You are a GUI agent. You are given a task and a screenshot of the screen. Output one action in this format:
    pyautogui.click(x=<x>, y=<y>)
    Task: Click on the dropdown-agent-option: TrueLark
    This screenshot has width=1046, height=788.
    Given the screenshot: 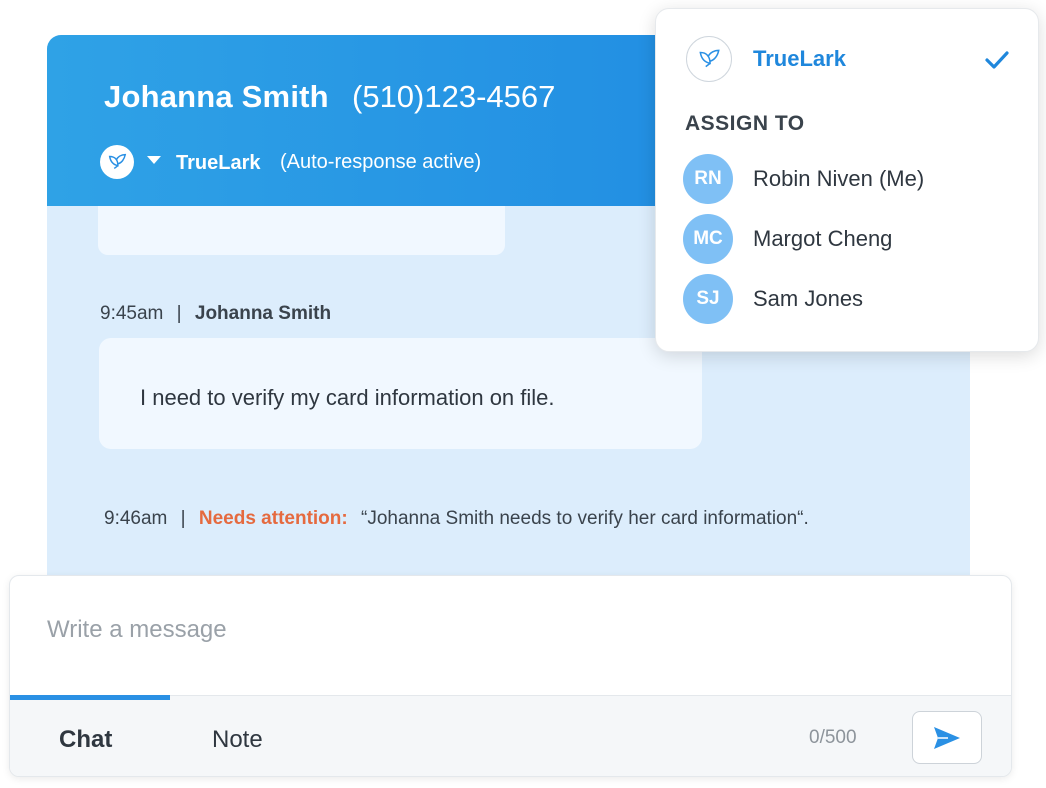 What is the action you would take?
    pyautogui.click(x=799, y=59)
    